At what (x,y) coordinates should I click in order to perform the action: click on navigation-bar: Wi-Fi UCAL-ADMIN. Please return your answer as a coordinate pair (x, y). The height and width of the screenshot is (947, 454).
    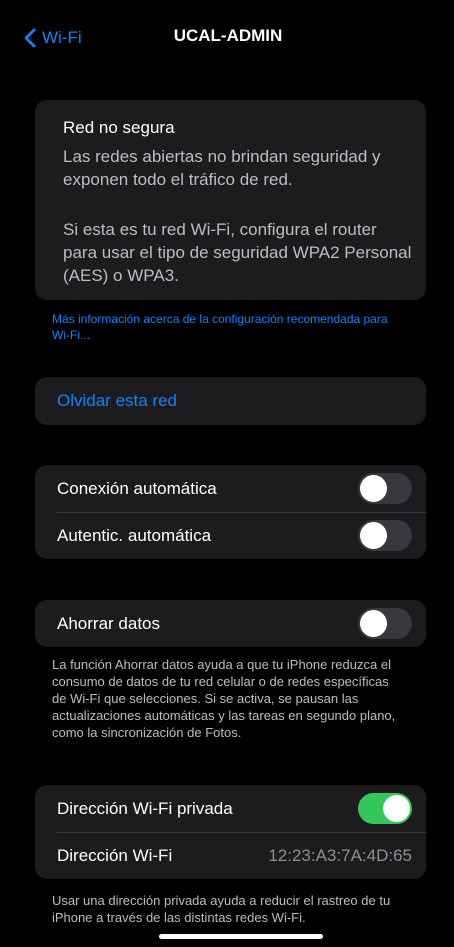
    Looking at the image, I should click on (228, 39).